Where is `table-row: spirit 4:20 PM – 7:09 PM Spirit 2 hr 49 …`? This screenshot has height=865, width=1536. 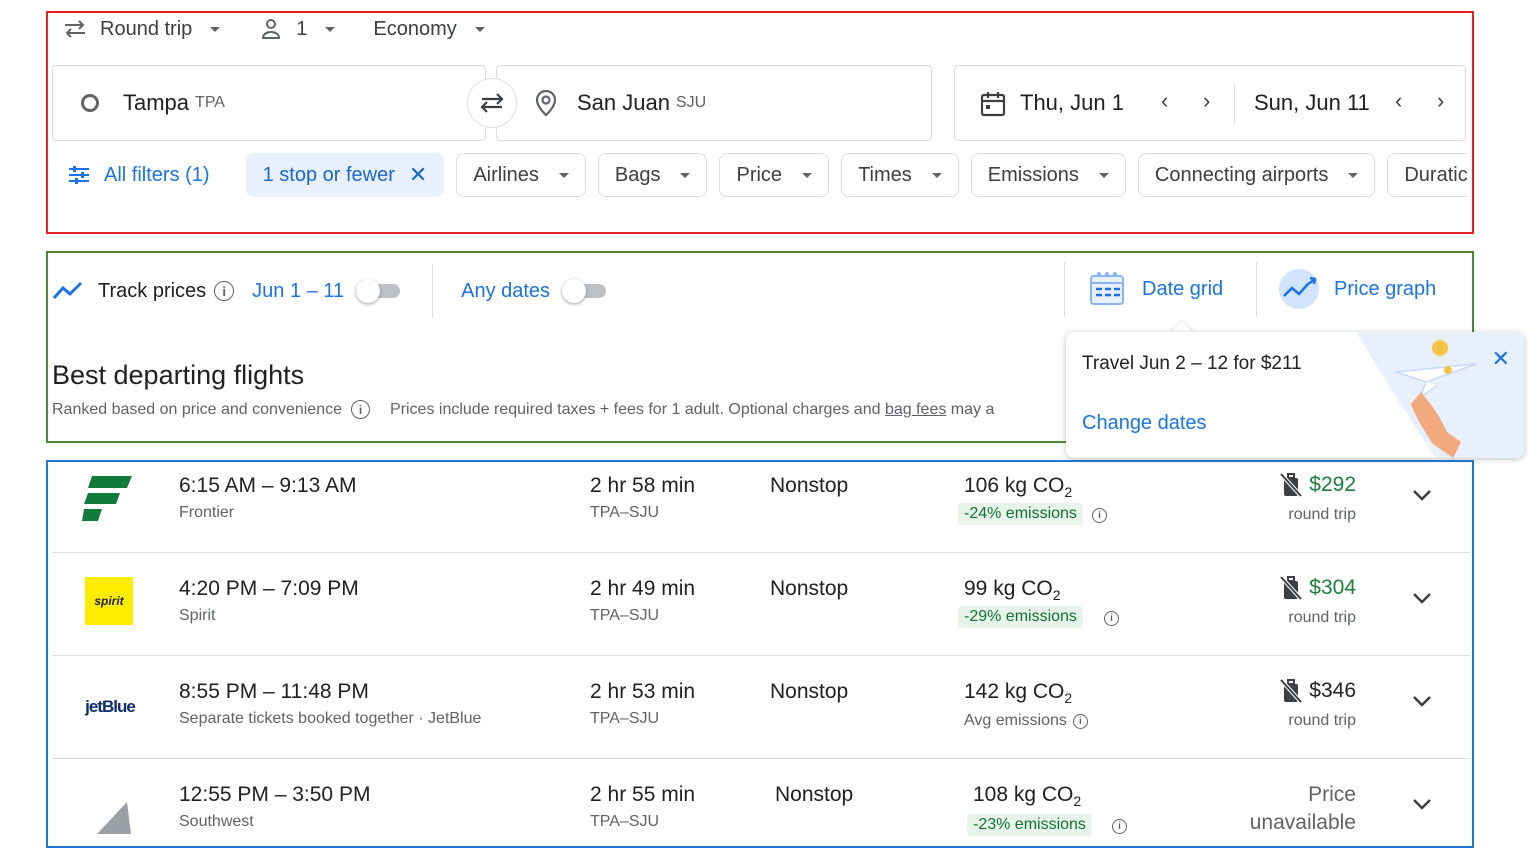 table-row: spirit 4:20 PM – 7:09 PM Spirit 2 hr 49 … is located at coordinates (761, 604).